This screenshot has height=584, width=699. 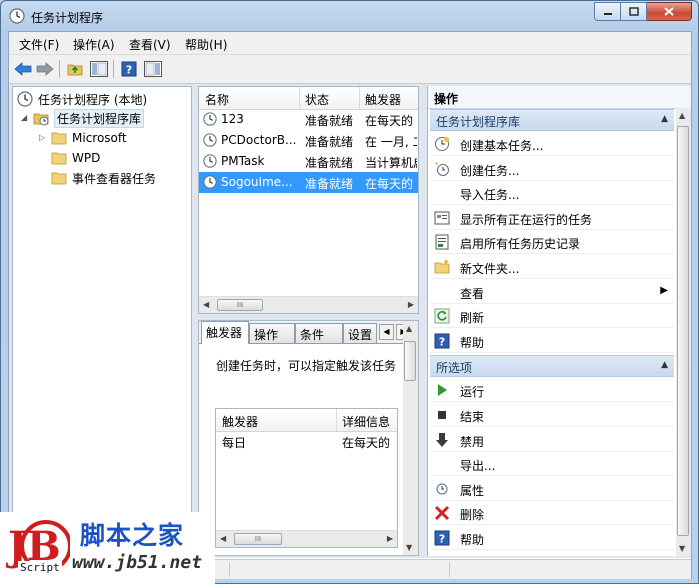 I want to click on tree-item-library: 任务计划程序库, so click(x=89, y=118).